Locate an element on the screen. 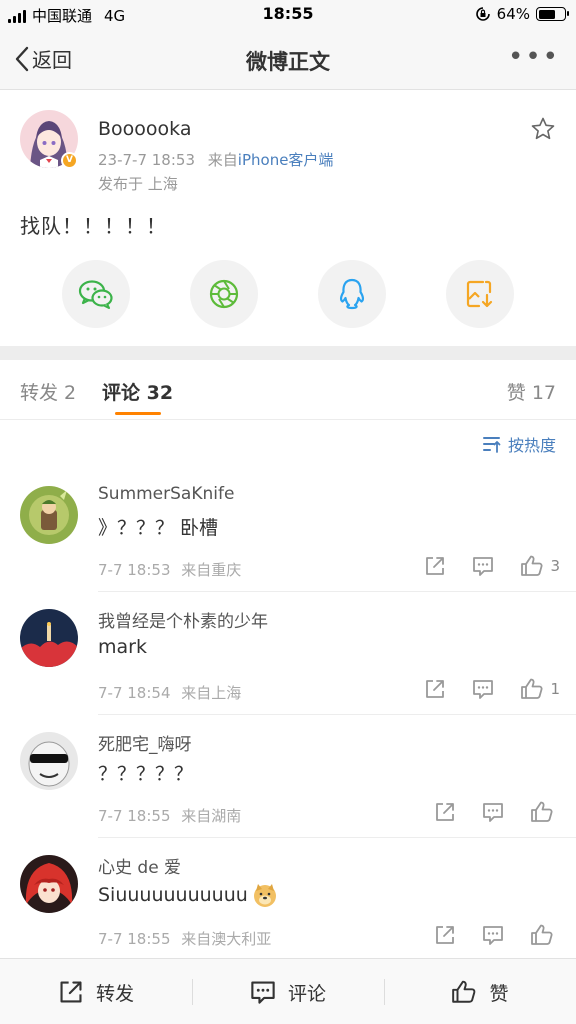 Image resolution: width=576 pixels, height=1024 pixels. battery-icon is located at coordinates (552, 14).